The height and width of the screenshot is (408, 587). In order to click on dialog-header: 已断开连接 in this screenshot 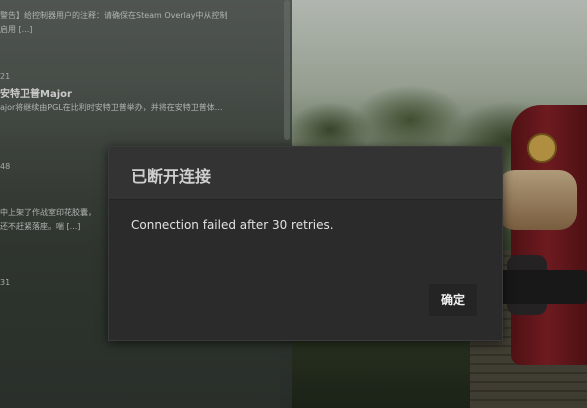, I will do `click(305, 173)`.